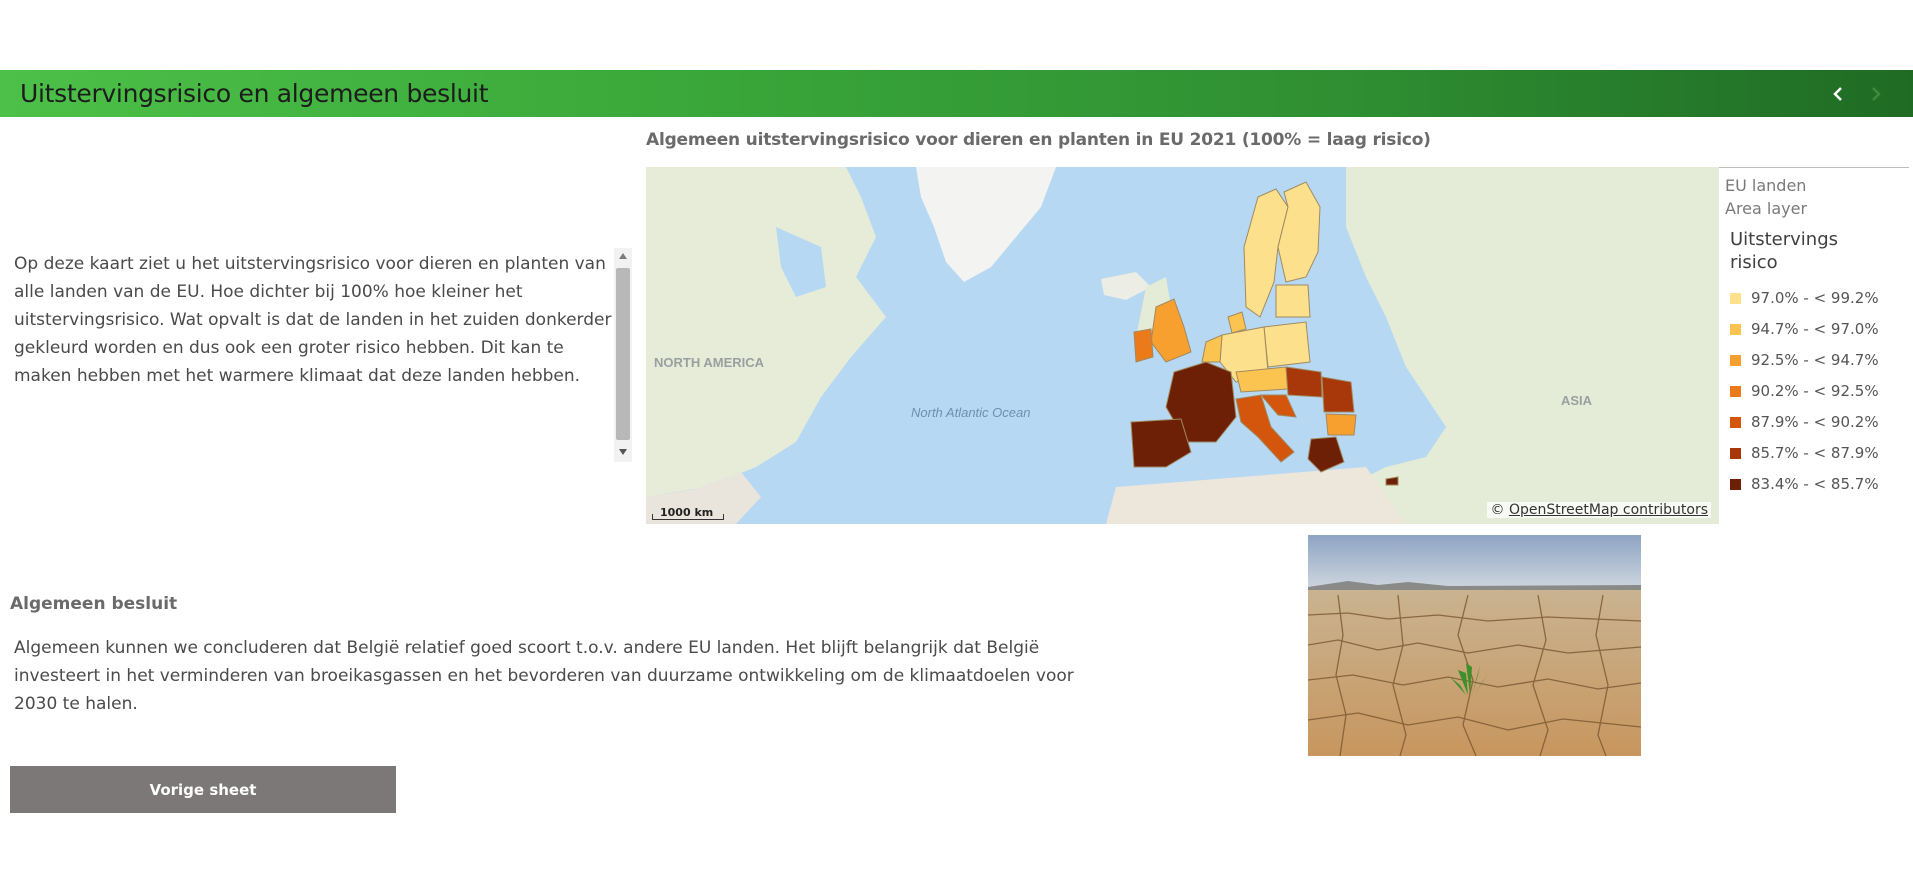  What do you see at coordinates (1766, 185) in the screenshot?
I see `legend-layer-name: EU landen` at bounding box center [1766, 185].